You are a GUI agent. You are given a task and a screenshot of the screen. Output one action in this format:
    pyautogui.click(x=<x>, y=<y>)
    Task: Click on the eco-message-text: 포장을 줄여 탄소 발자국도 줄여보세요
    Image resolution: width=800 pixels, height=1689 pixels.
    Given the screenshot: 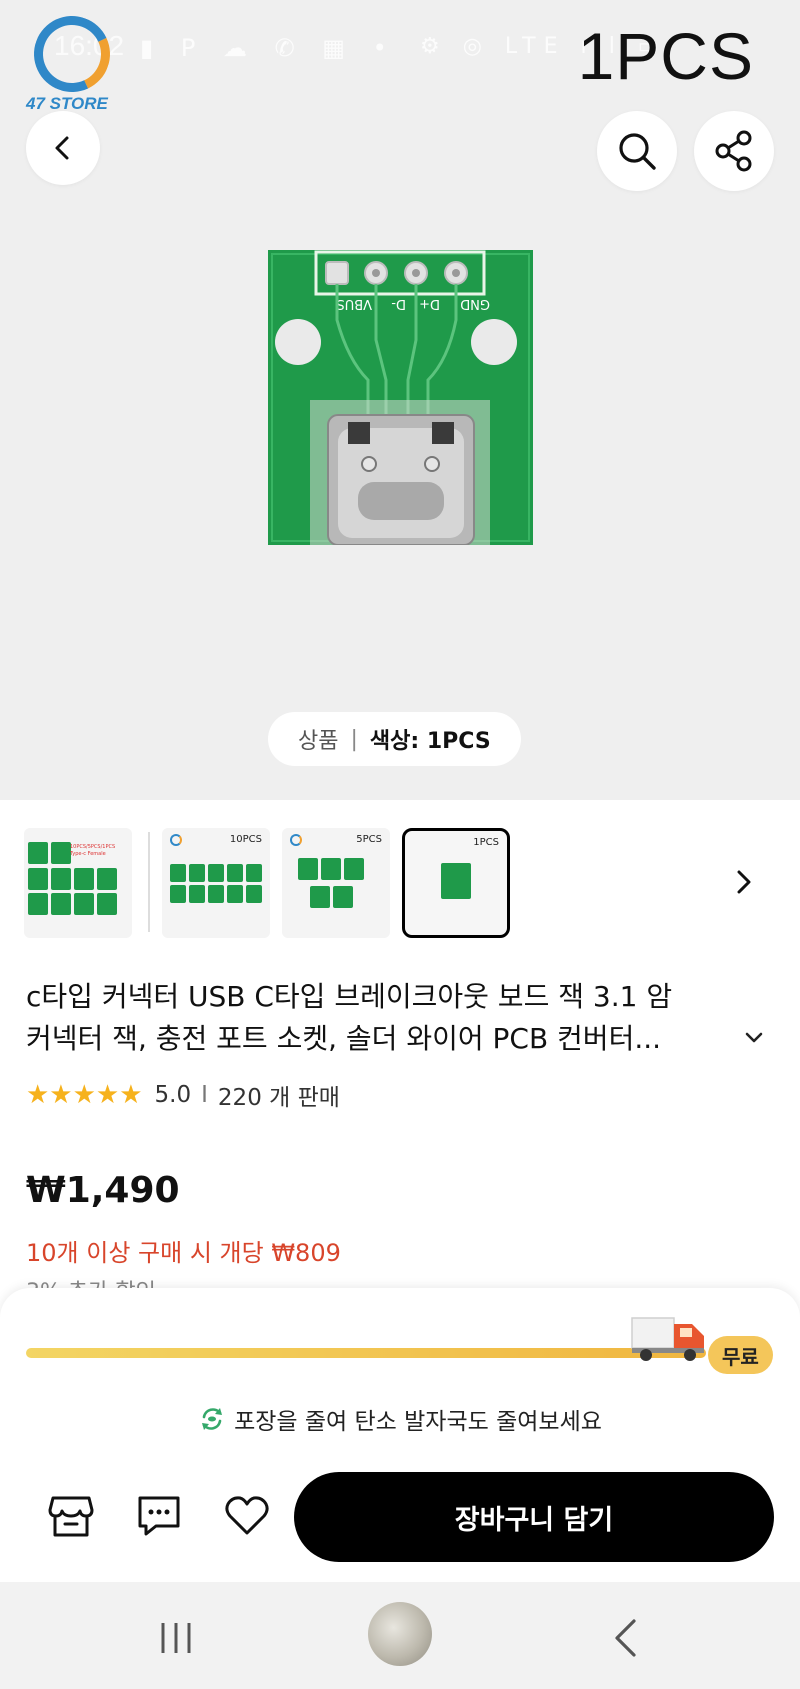 What is the action you would take?
    pyautogui.click(x=418, y=1422)
    